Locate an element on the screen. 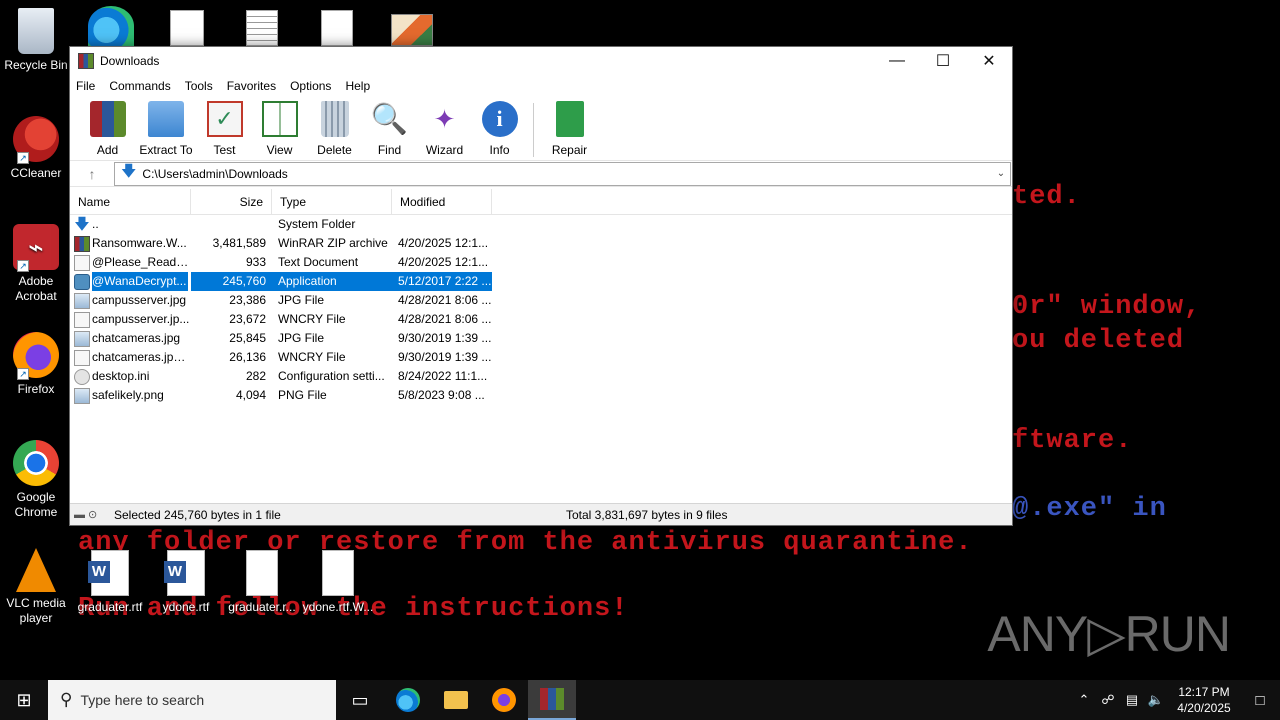 Image resolution: width=1280 pixels, height=720 pixels. menu-commands: Commands is located at coordinates (143, 86).